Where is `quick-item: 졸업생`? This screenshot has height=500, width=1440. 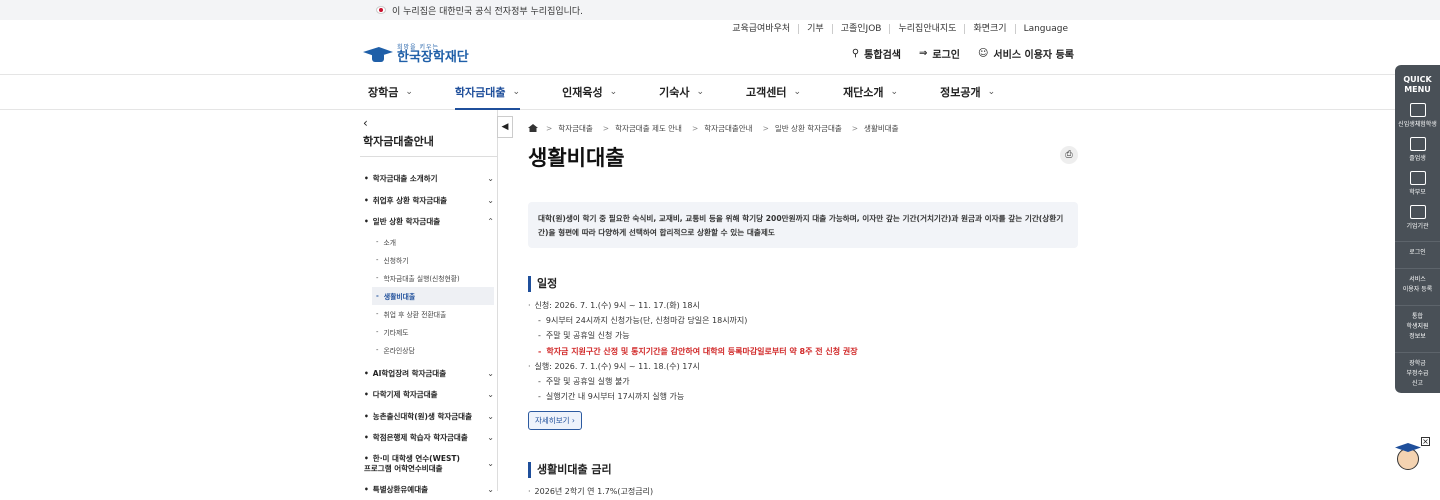 quick-item: 졸업생 is located at coordinates (1417, 150).